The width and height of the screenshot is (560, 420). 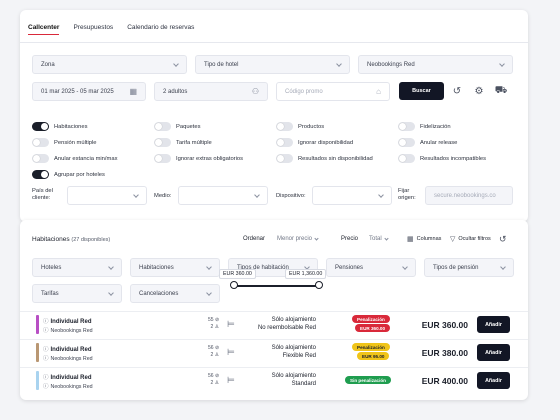 I want to click on tarifas-select: Tarifas, so click(x=77, y=293).